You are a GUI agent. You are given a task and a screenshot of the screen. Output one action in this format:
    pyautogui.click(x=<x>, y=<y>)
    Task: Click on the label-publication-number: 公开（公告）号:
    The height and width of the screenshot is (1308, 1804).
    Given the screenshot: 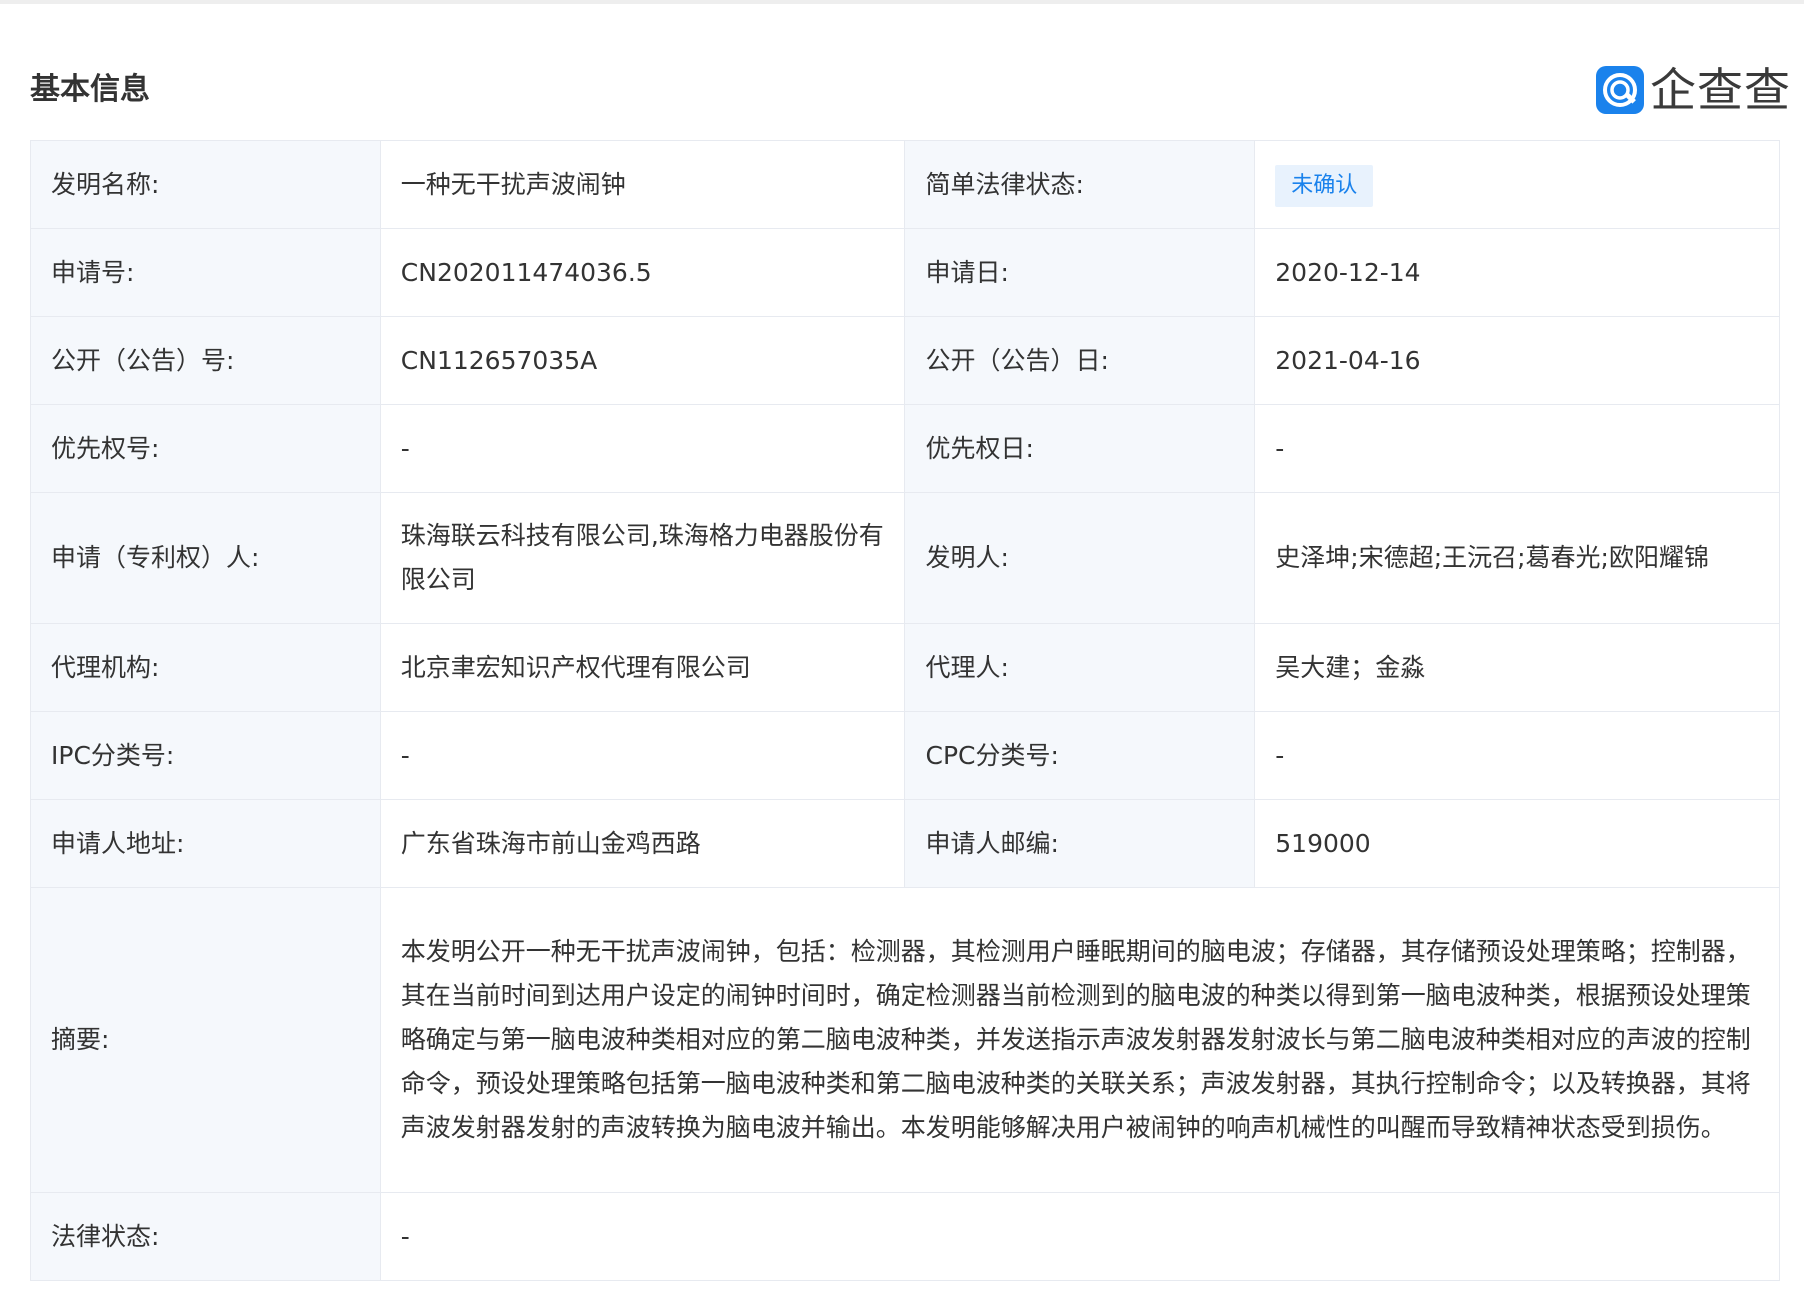 What is the action you would take?
    pyautogui.click(x=205, y=360)
    